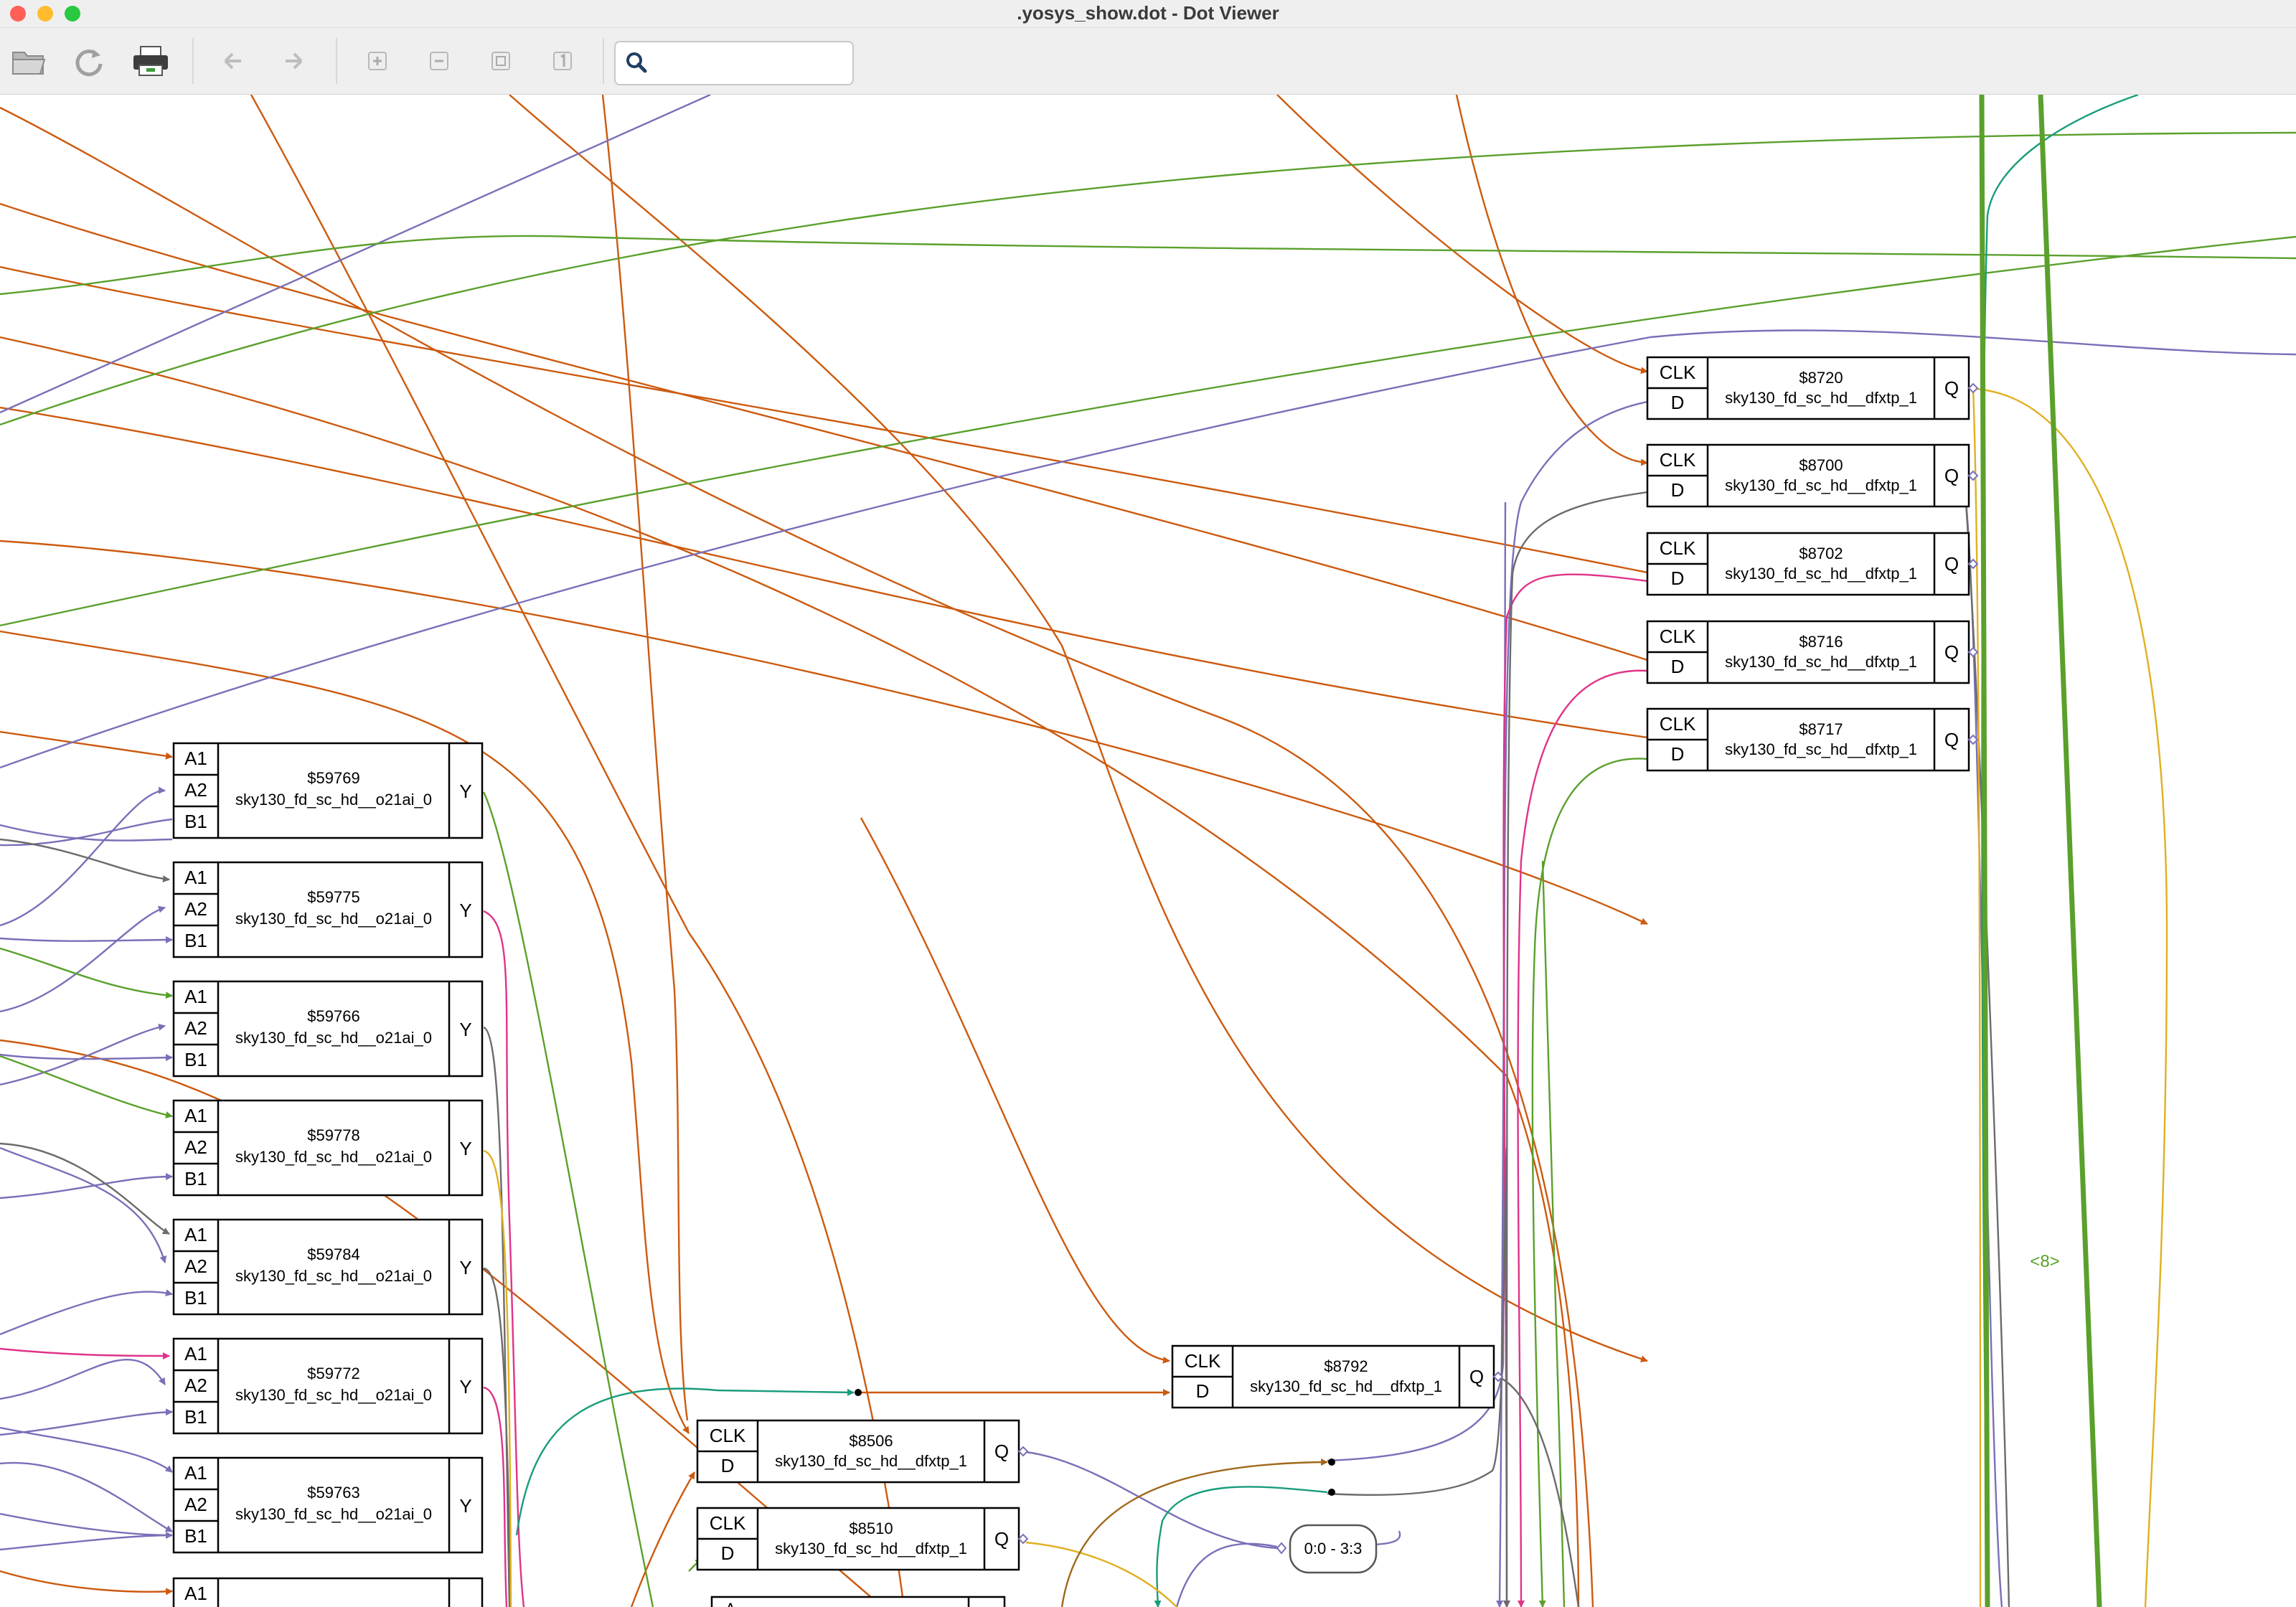 The image size is (2296, 1607). I want to click on zoom-100-icon, so click(562, 61).